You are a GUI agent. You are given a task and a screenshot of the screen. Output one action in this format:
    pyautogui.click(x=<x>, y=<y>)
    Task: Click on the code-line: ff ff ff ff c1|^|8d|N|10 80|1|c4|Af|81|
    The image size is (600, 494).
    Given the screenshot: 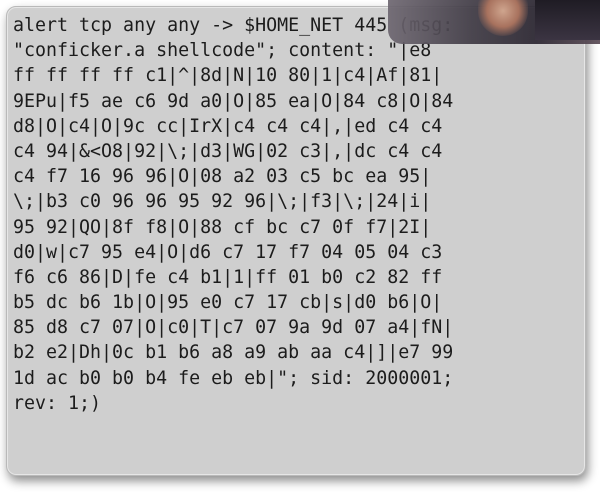 What is the action you would take?
    pyautogui.click(x=228, y=76)
    